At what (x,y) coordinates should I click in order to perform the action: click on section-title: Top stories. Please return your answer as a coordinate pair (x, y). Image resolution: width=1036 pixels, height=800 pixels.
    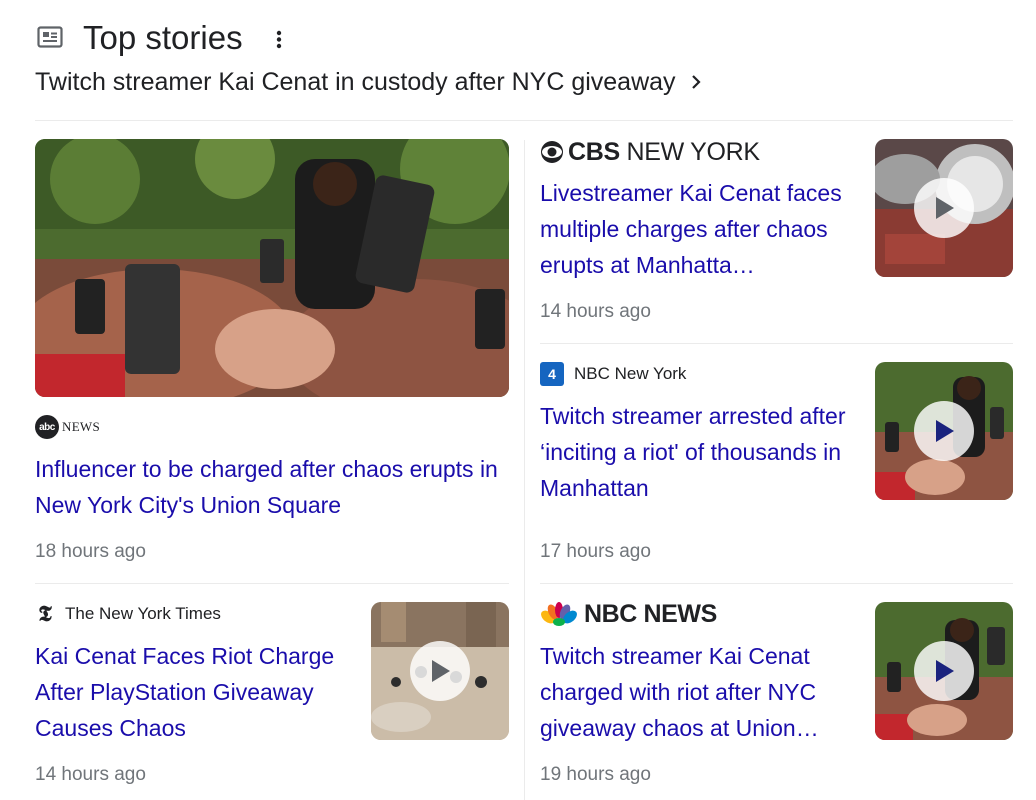
    Looking at the image, I should click on (163, 37).